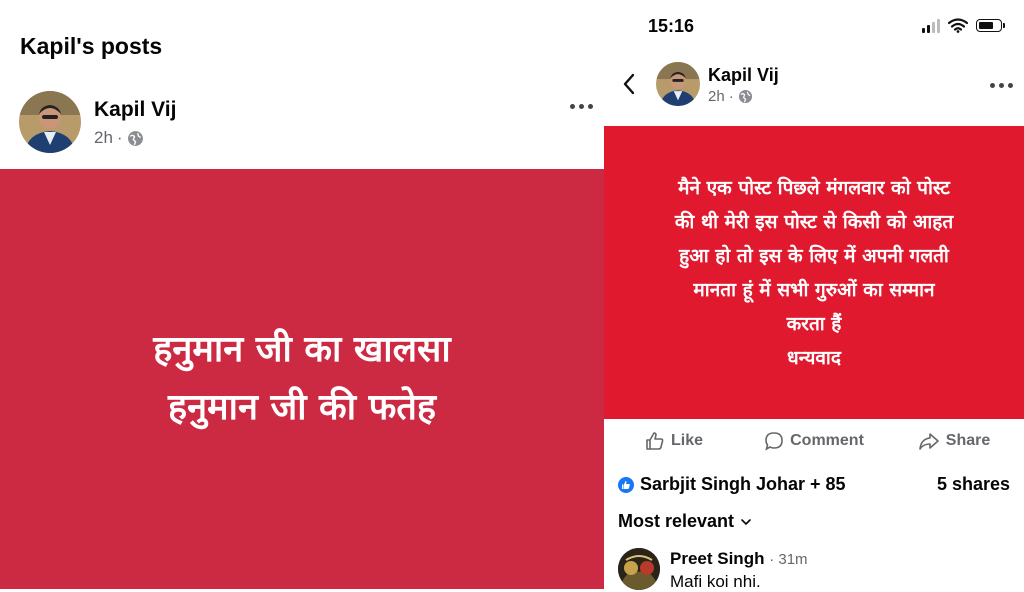  I want to click on post-line: मैने एक पोस्ट पिछले मंगलवार को पोस्ट, so click(814, 187).